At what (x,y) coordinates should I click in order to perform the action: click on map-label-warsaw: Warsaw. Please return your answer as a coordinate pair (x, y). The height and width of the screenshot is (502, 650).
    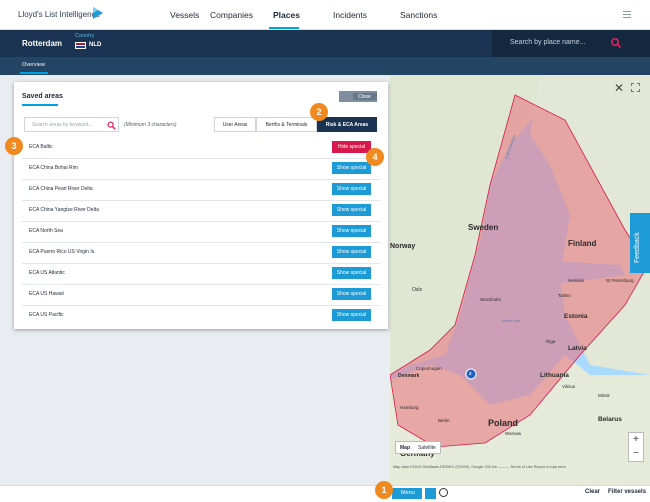
    Looking at the image, I should click on (513, 433).